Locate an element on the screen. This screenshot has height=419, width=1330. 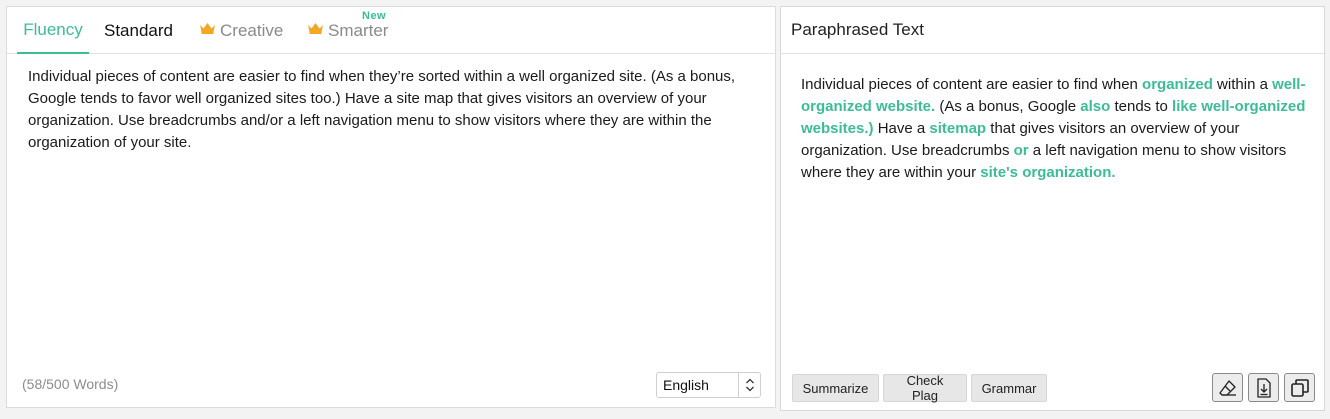
chevron-updown-icon is located at coordinates (749, 385).